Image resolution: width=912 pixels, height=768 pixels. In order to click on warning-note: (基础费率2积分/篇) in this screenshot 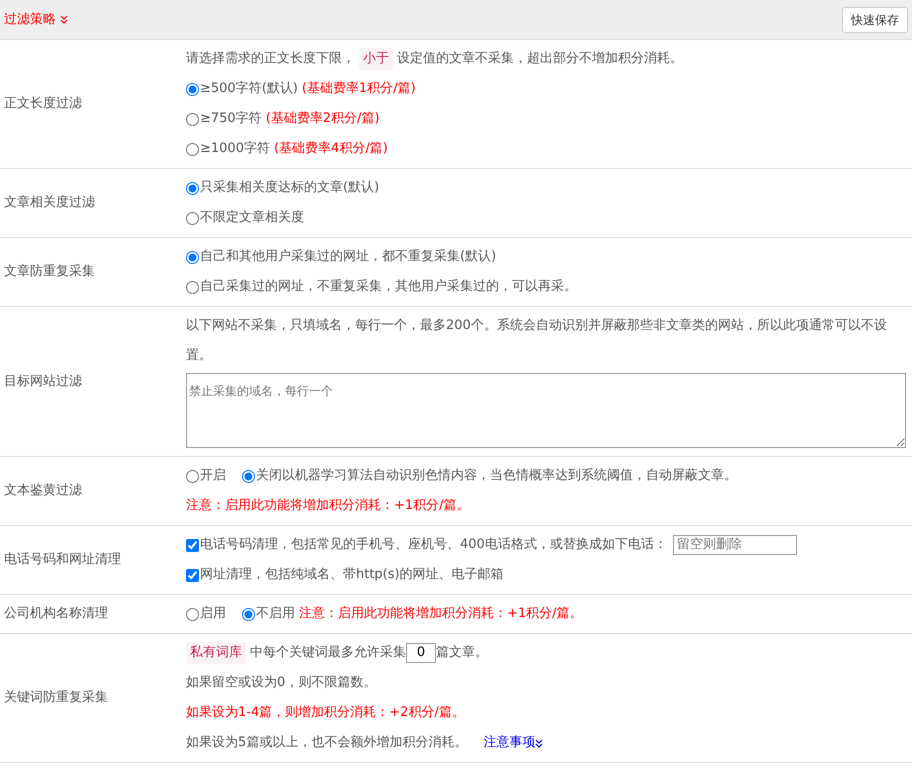, I will do `click(323, 119)`.